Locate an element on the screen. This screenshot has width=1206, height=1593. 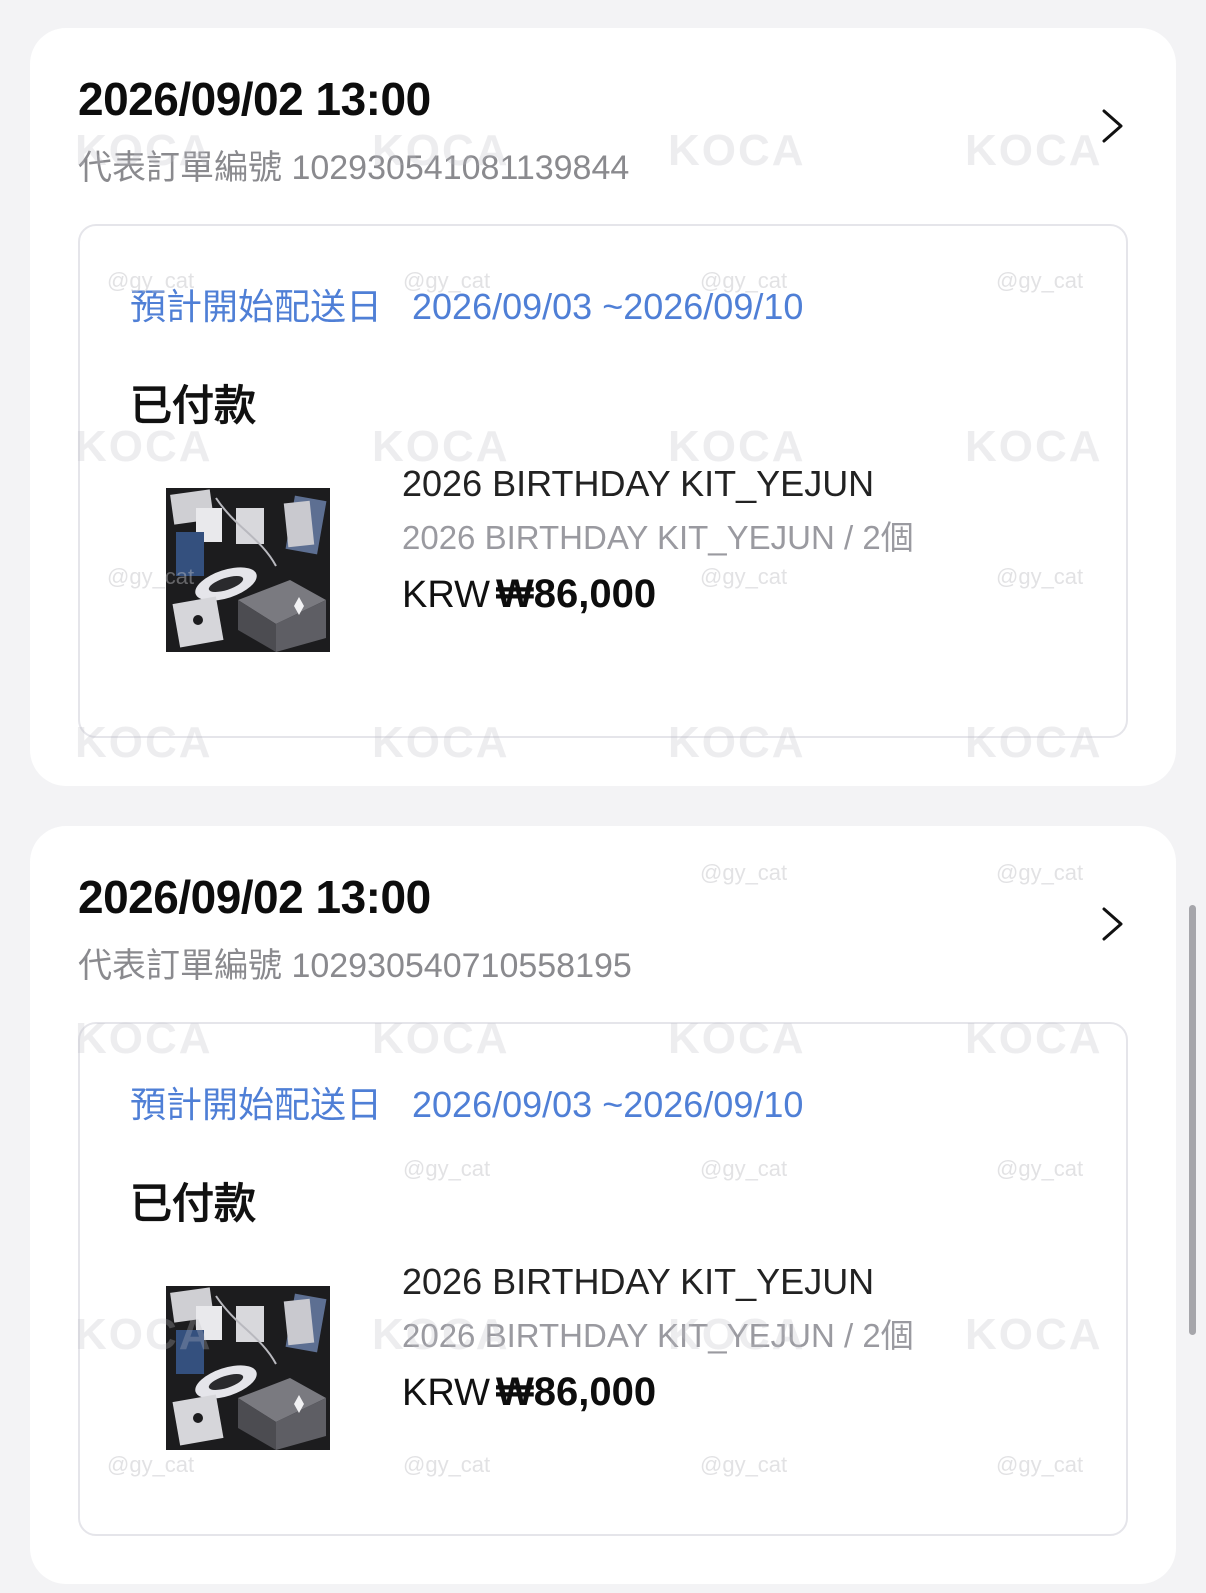
order-number: 代表訂單編號 102930541081139844 is located at coordinates (354, 168).